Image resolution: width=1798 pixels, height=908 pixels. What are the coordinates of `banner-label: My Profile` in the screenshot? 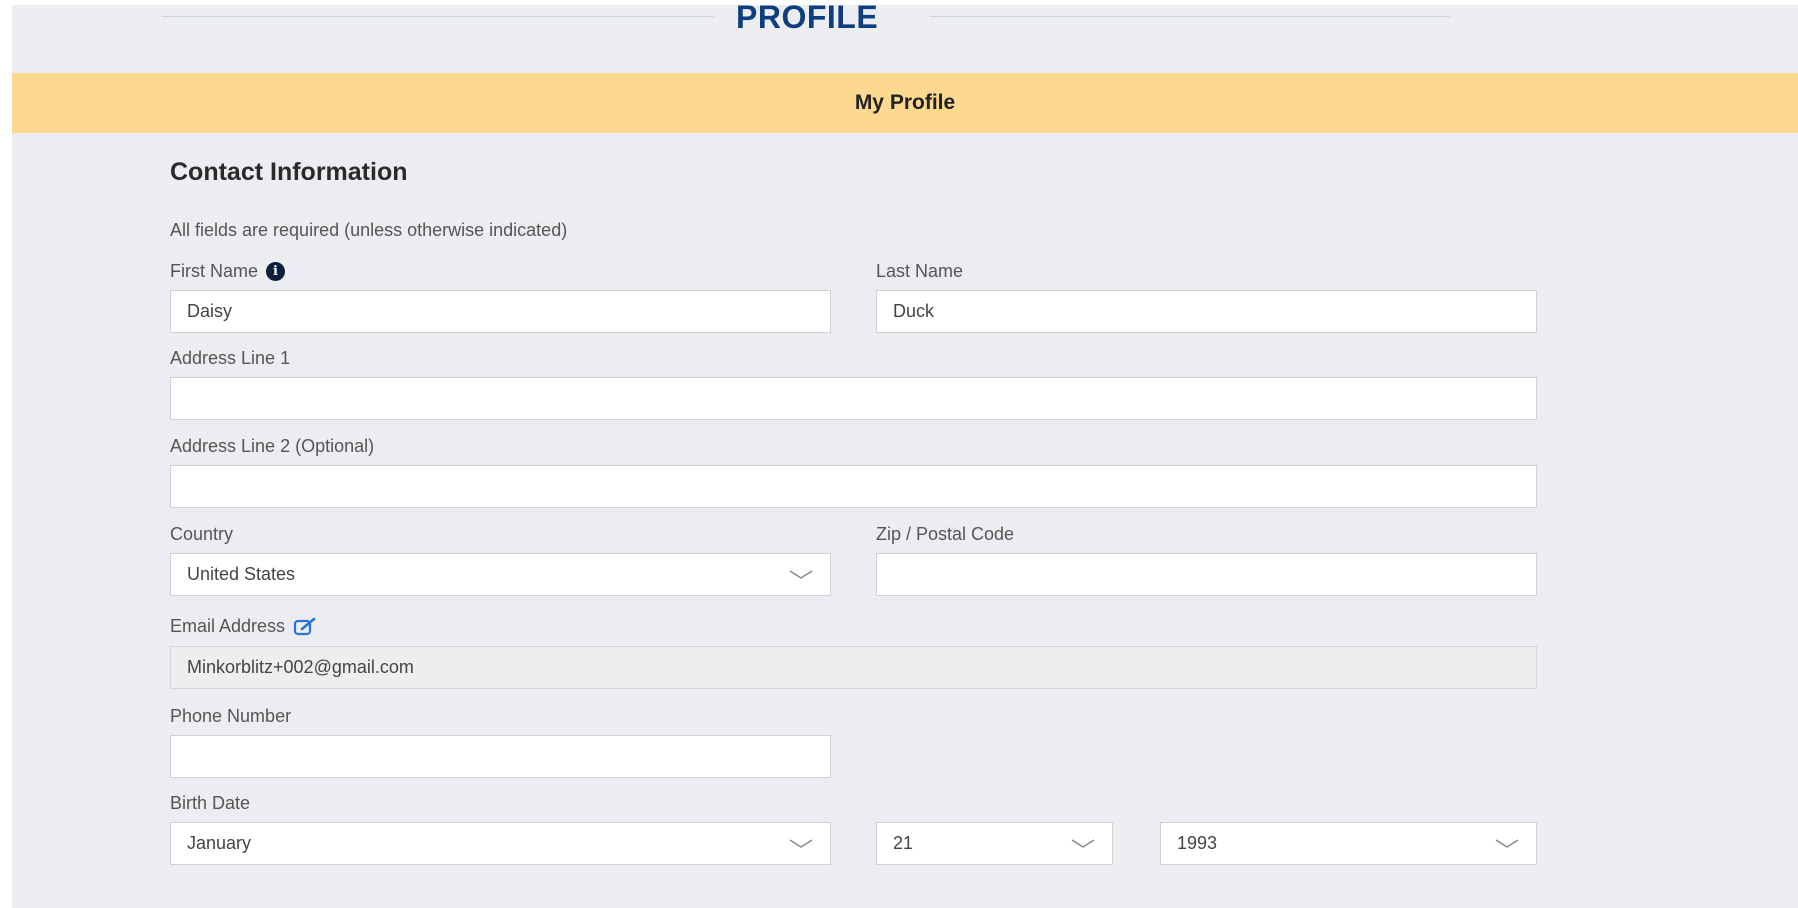 It's located at (905, 102).